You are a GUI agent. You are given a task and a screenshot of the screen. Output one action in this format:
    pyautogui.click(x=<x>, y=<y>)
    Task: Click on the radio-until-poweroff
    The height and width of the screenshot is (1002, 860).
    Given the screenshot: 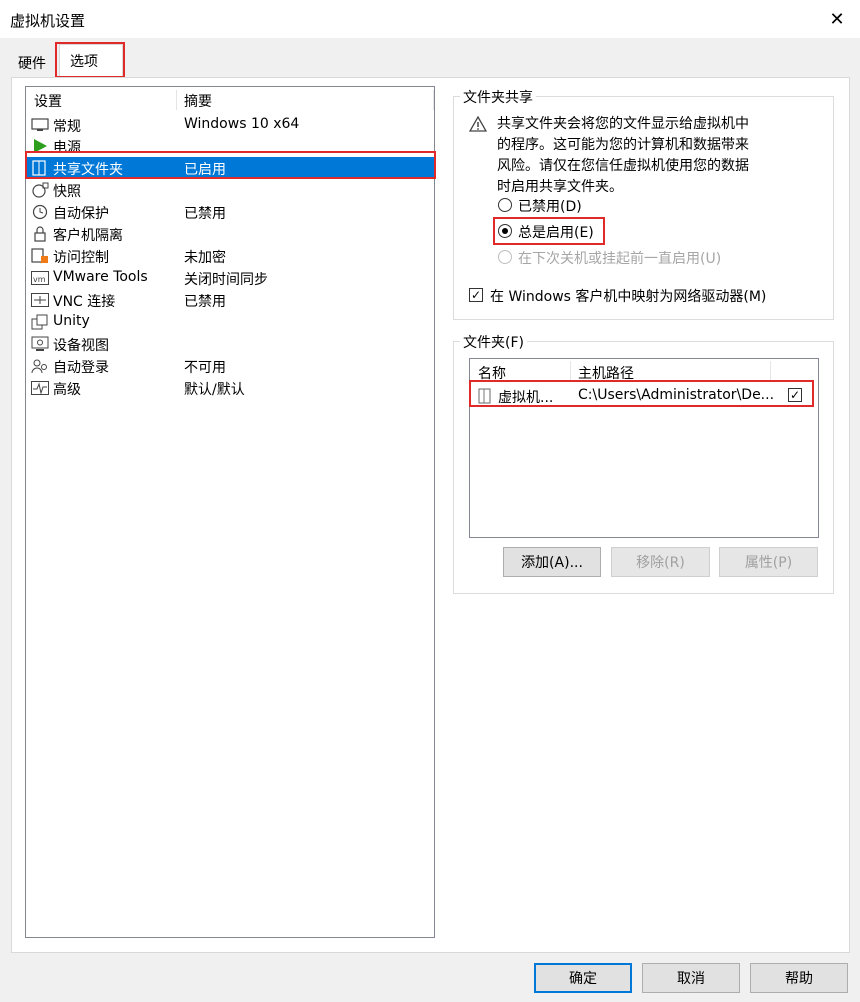 What is the action you would take?
    pyautogui.click(x=505, y=257)
    